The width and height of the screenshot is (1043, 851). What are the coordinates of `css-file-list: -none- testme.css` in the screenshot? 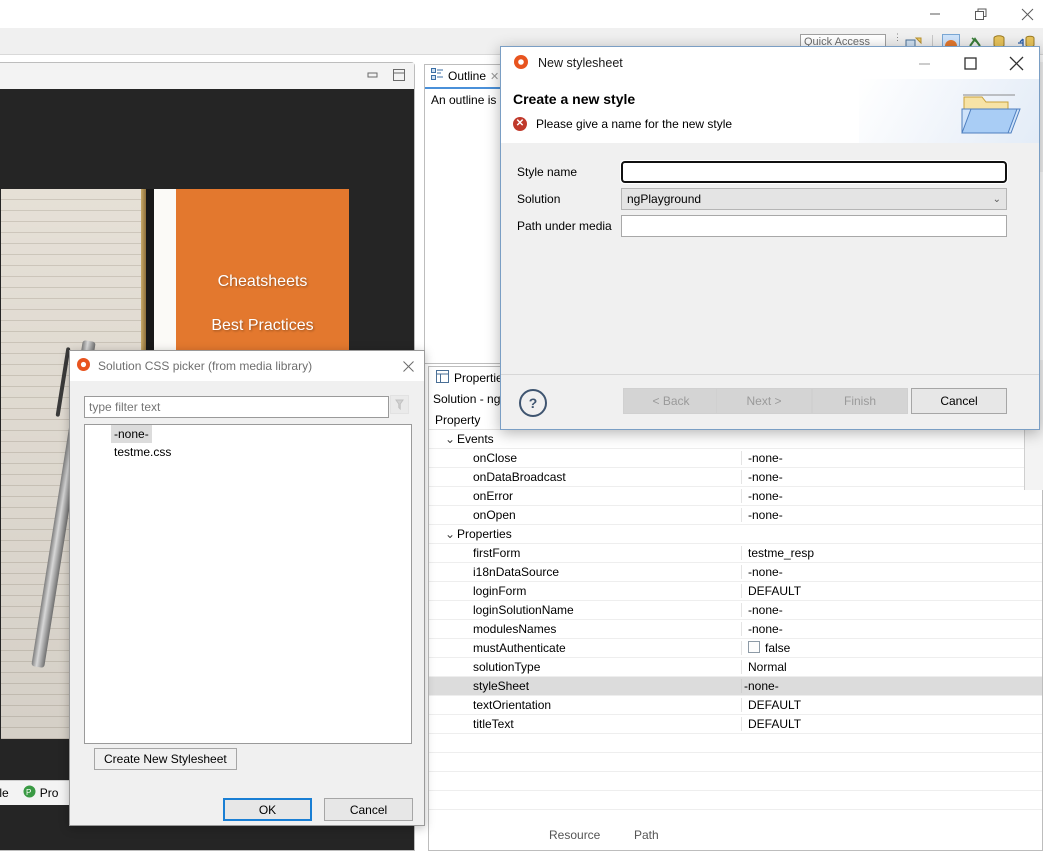 It's located at (248, 584).